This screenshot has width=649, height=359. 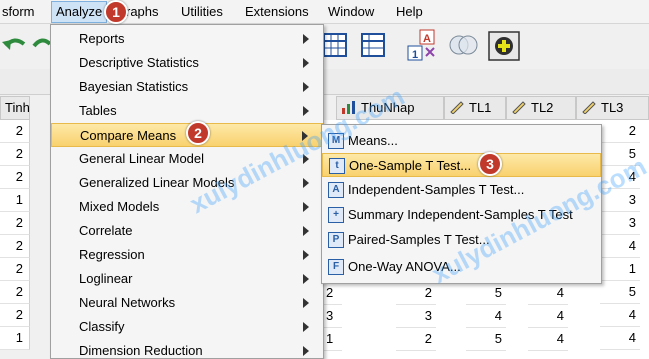 What do you see at coordinates (464, 45) in the screenshot?
I see `use-sets-icon` at bounding box center [464, 45].